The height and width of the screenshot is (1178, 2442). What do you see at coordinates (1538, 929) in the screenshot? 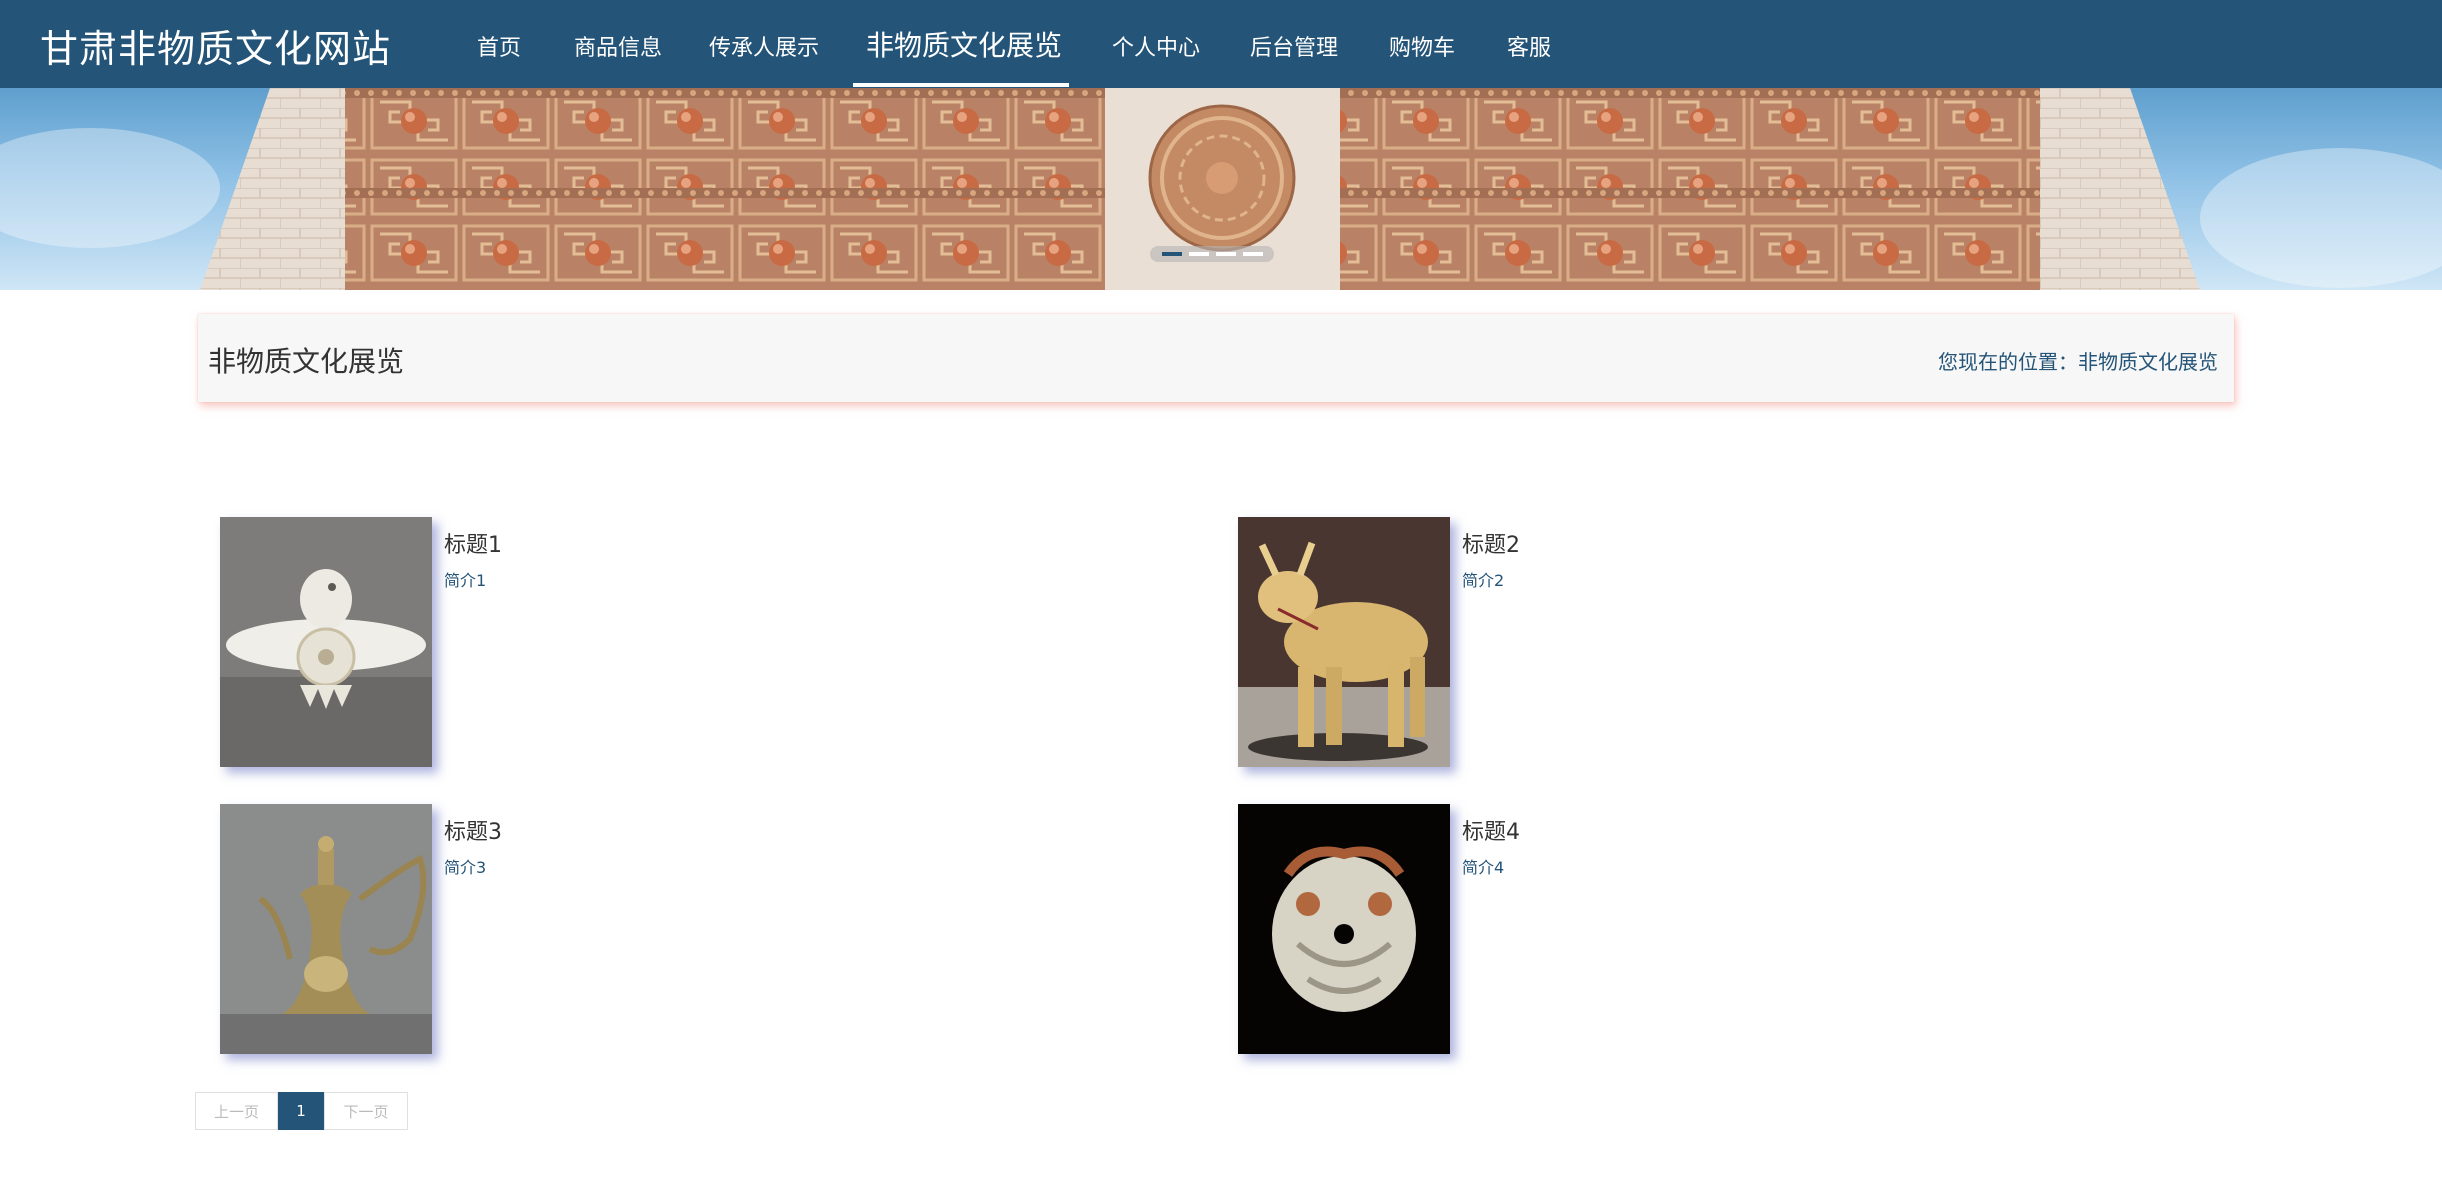
I see `exhibit-card: 标题4 简介4` at bounding box center [1538, 929].